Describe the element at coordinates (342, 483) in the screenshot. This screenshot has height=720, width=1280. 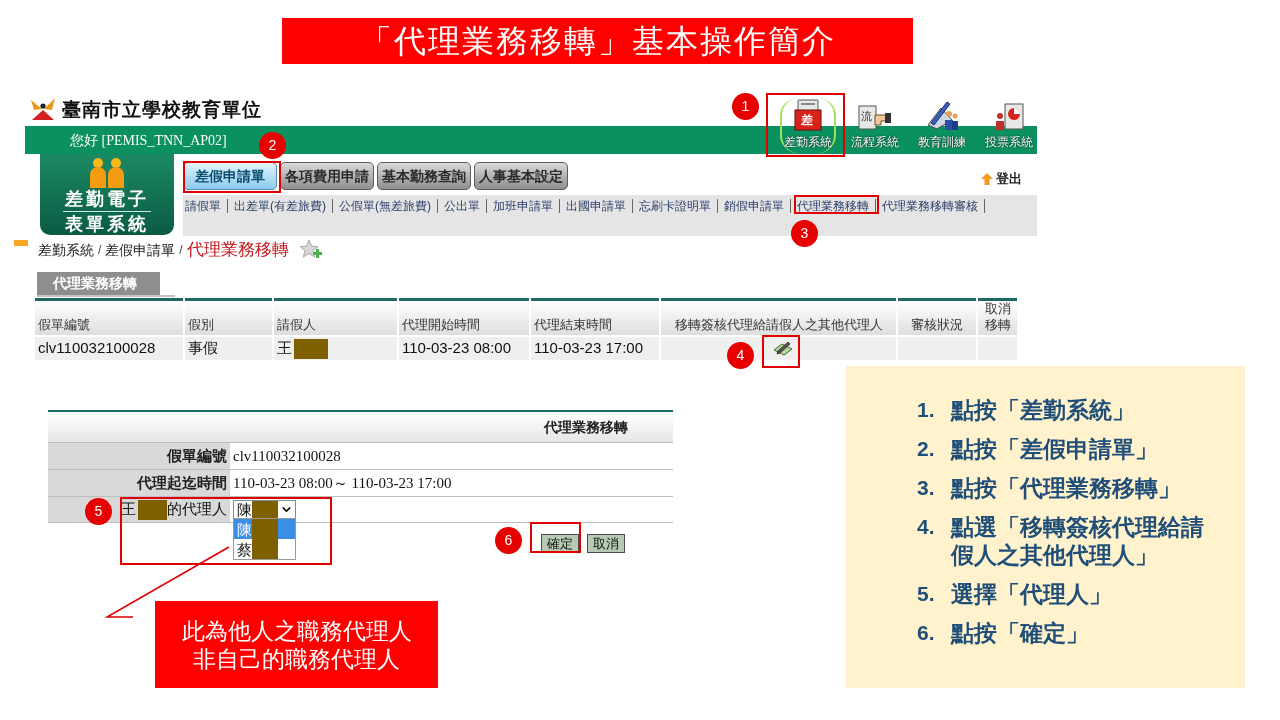
I see `form-value: 110-03-23 08:00～ 110-03-23 17:00` at that location.